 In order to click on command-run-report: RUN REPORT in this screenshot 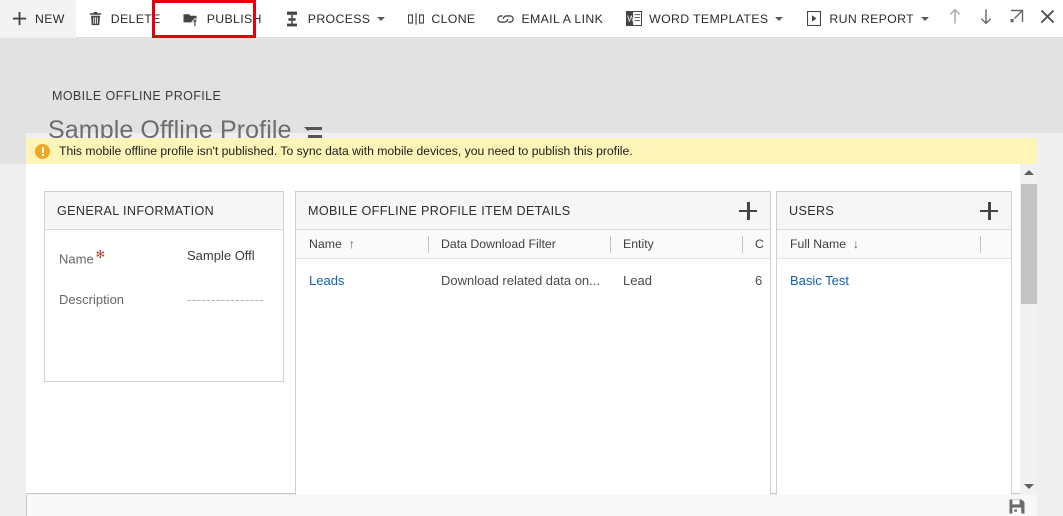, I will do `click(867, 19)`.